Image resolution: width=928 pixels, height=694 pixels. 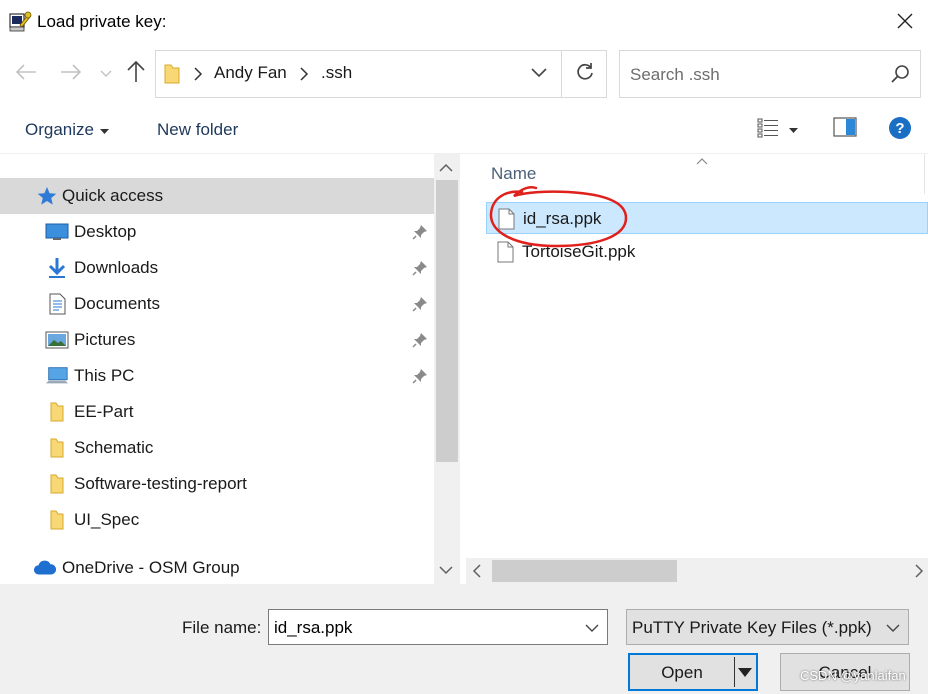 I want to click on star-icon, so click(x=47, y=196).